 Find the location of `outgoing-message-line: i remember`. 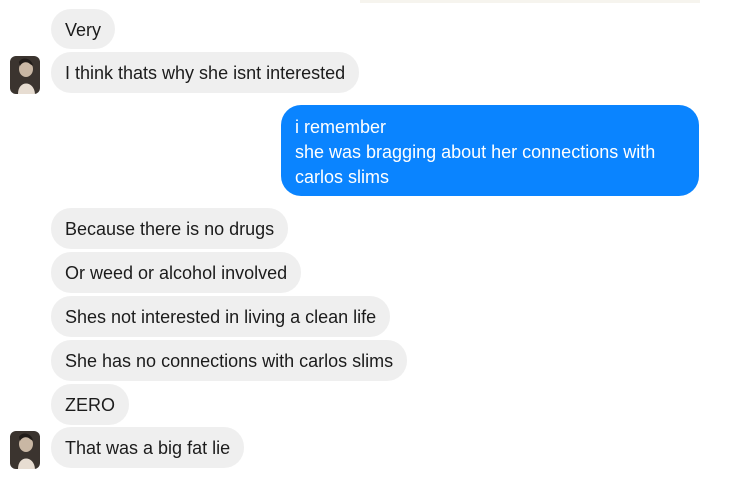

outgoing-message-line: i remember is located at coordinates (341, 127).